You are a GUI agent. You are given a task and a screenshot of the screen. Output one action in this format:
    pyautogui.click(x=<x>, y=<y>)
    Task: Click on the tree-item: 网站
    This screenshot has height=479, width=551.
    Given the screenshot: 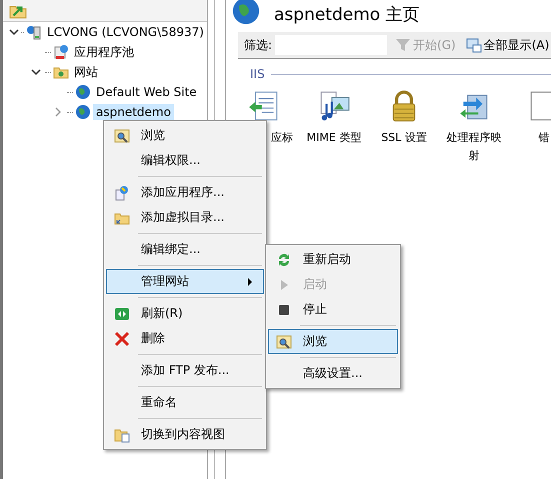 What is the action you would take?
    pyautogui.click(x=86, y=72)
    